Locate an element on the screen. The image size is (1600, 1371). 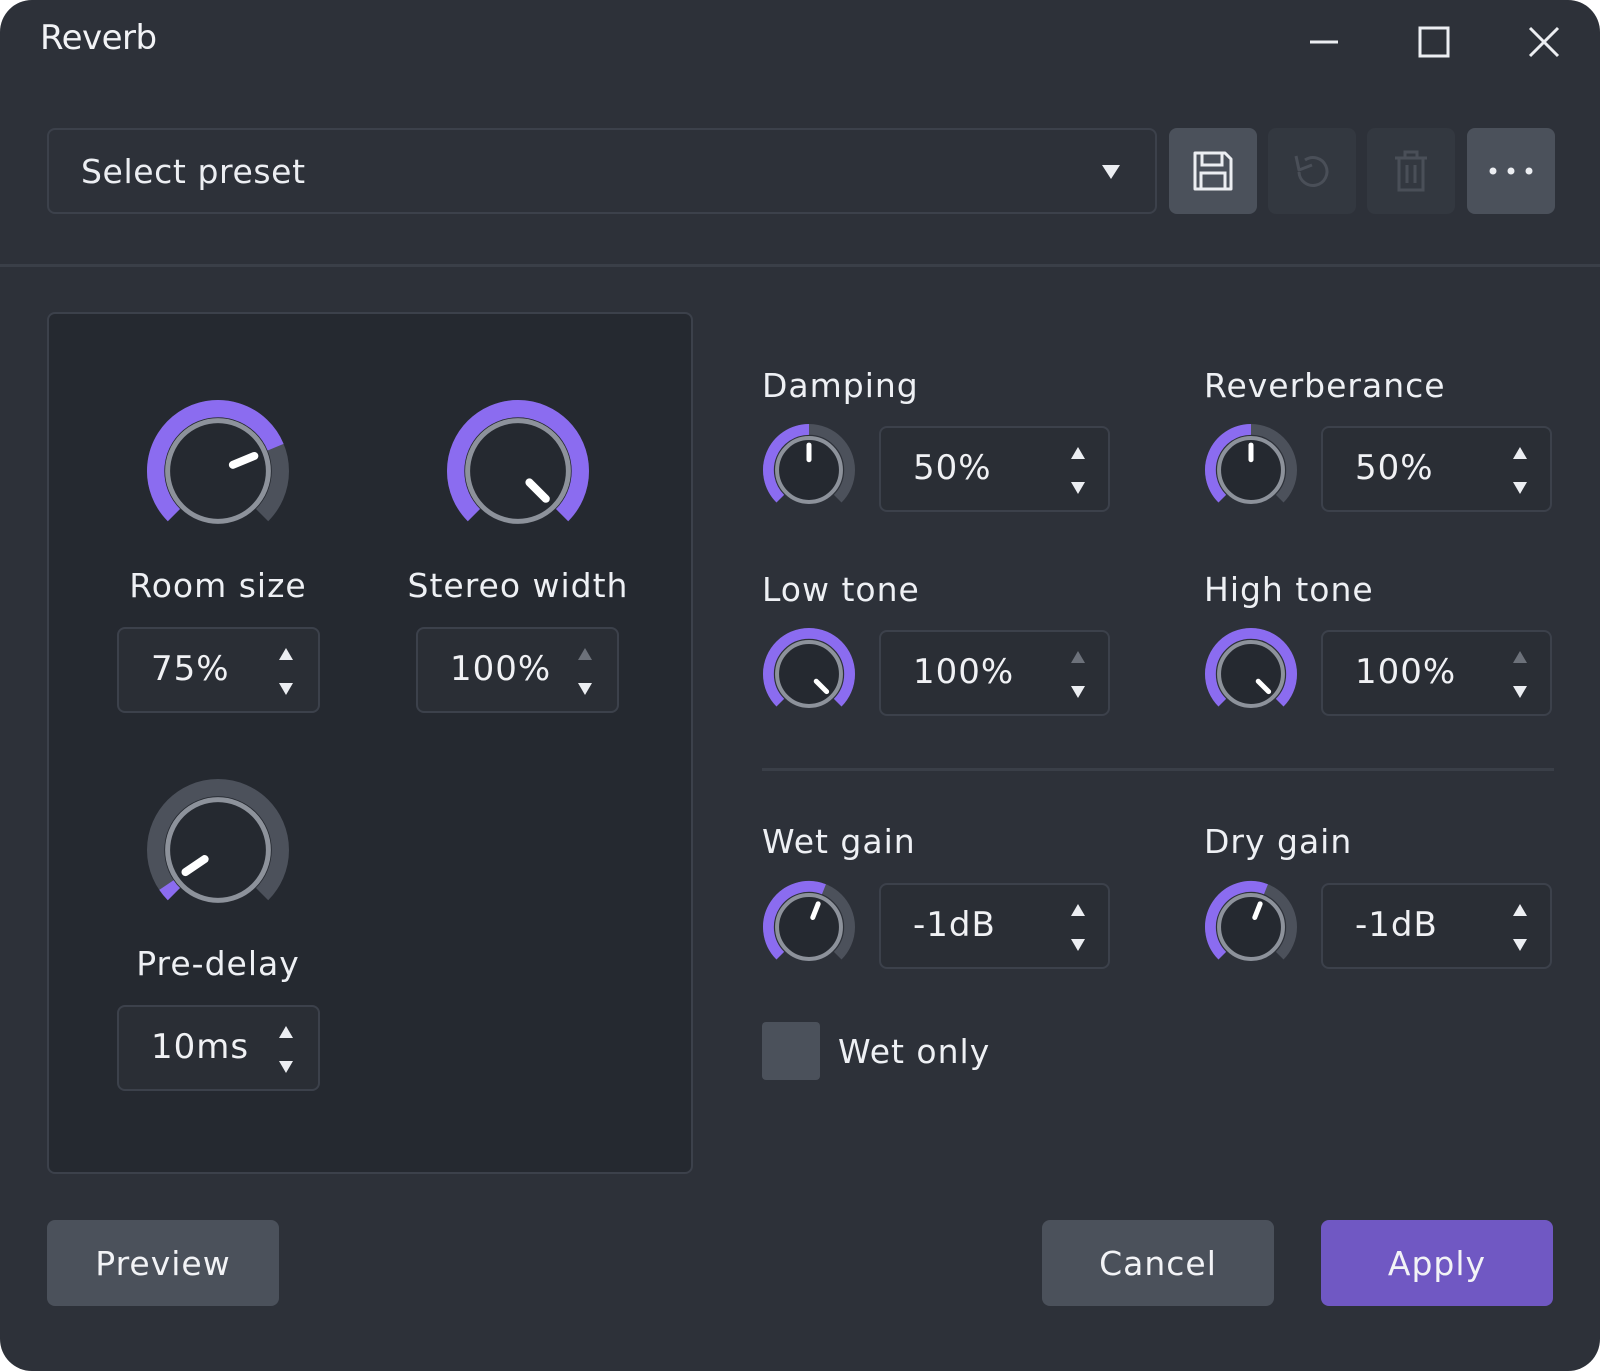
maximize-icon is located at coordinates (1434, 42).